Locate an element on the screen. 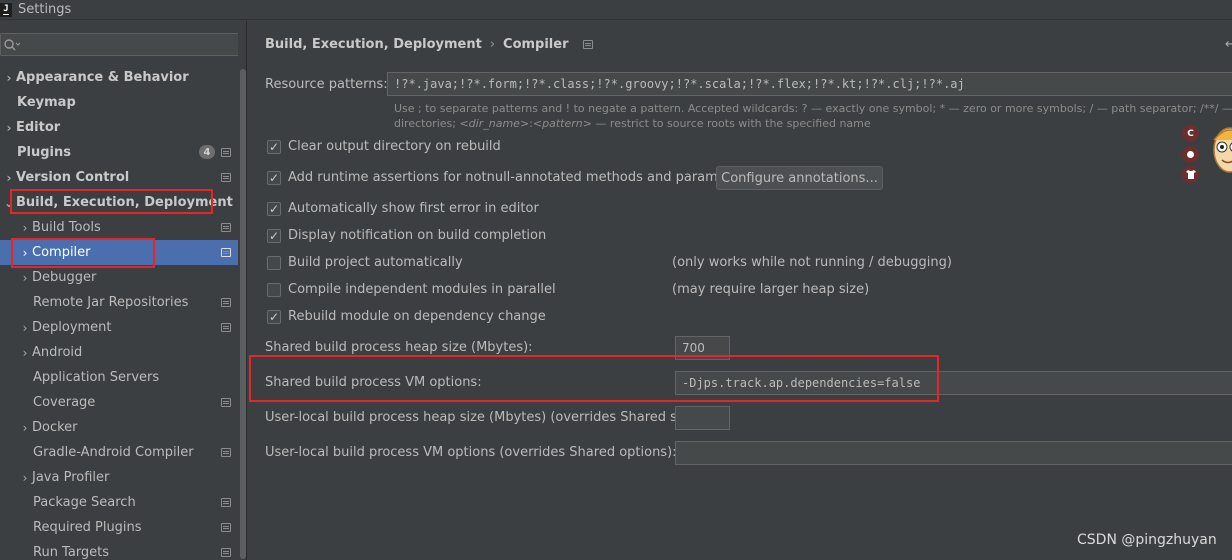  sidebar-item-gradle-android-compiler: Gradle-Android Compiler is located at coordinates (124, 452).